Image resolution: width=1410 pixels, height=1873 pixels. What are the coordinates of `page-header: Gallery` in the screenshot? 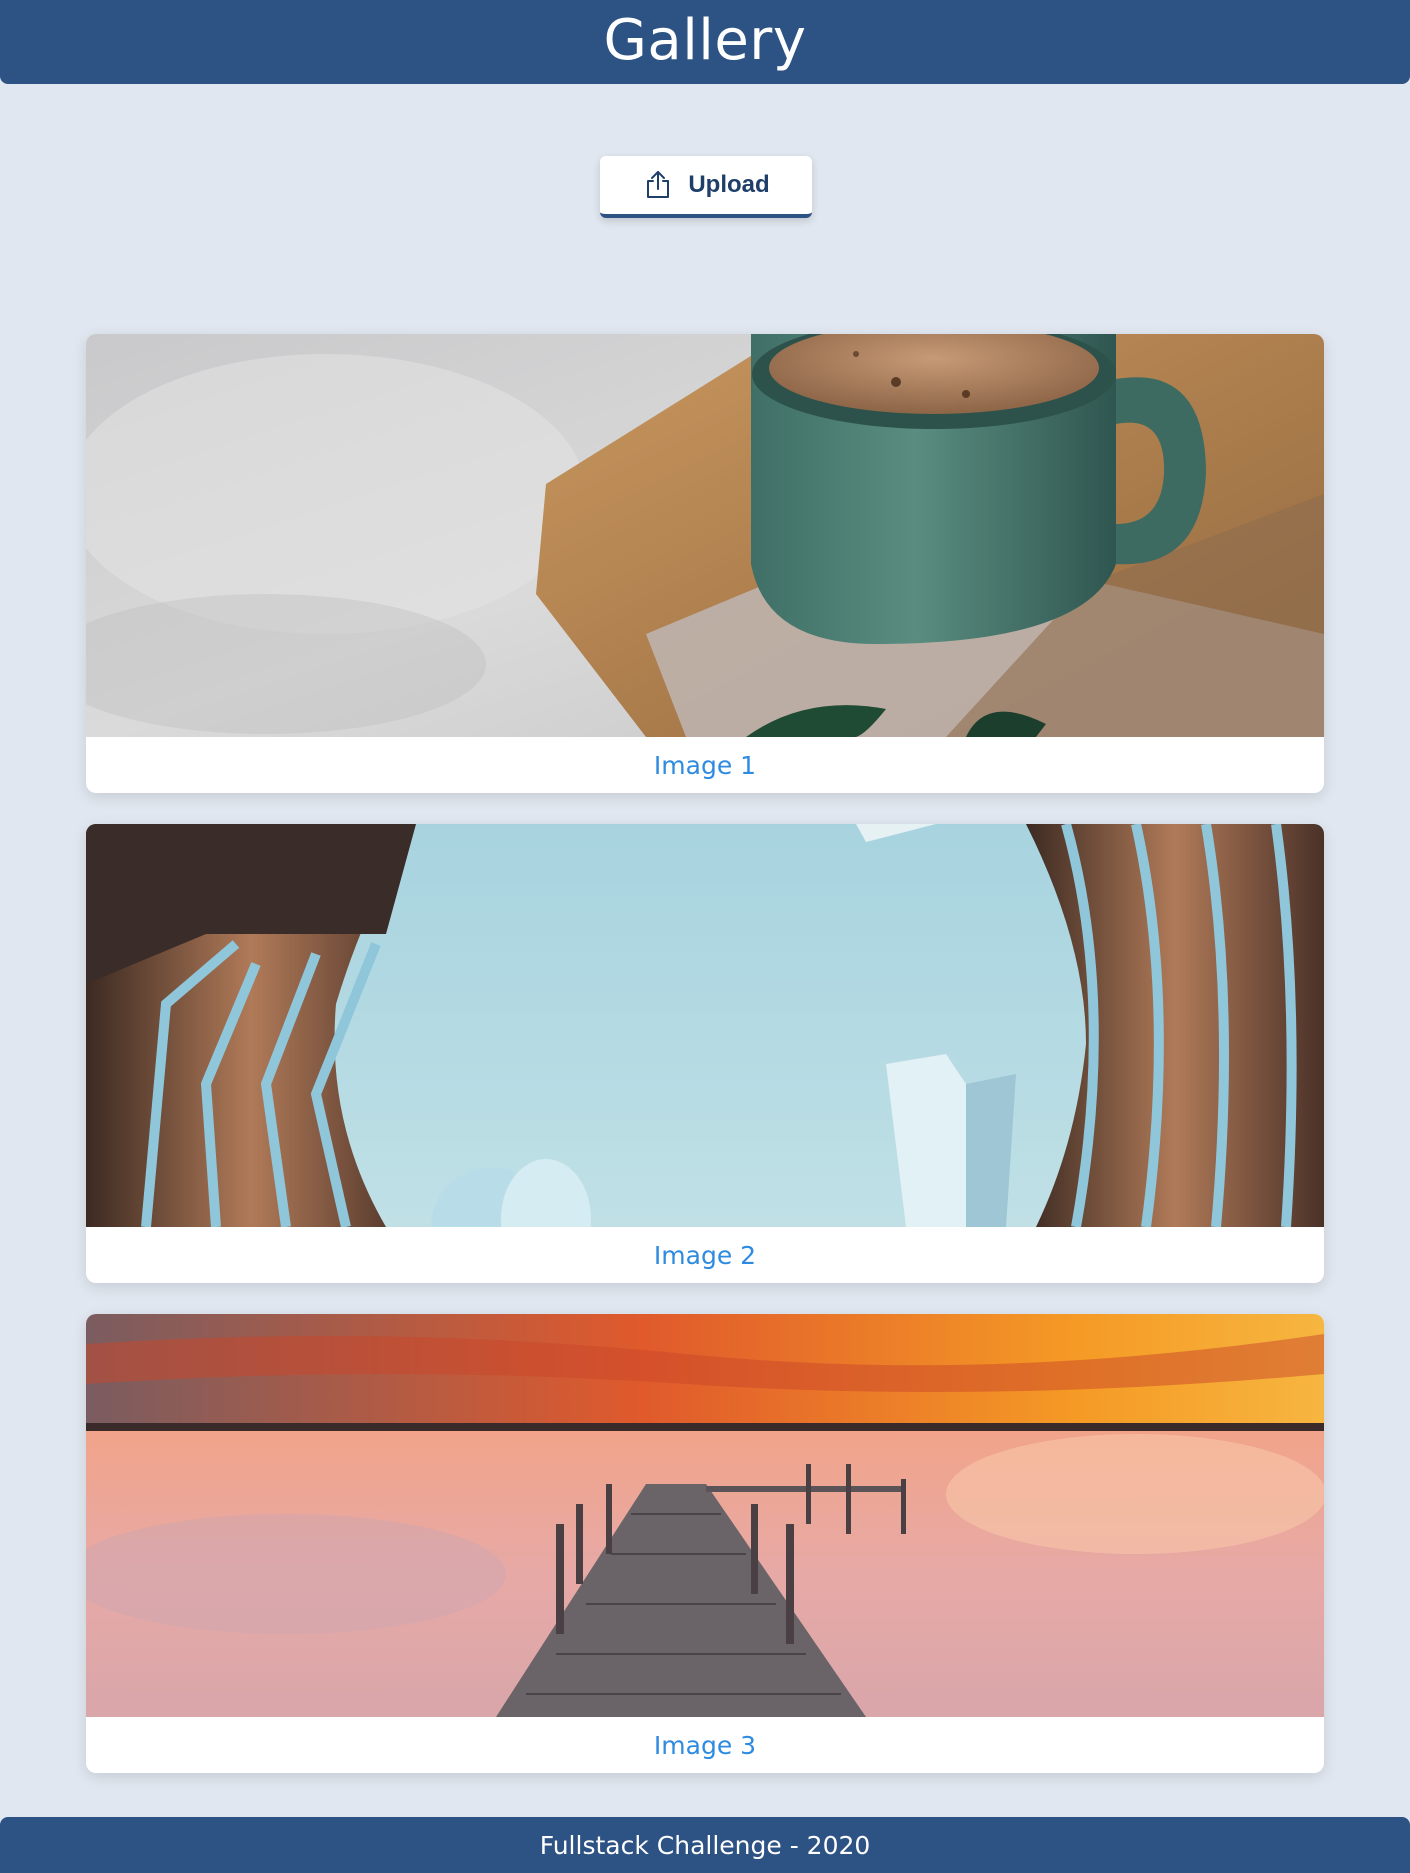 It's located at (705, 42).